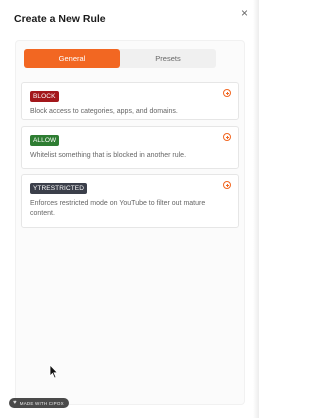  I want to click on close-icon: ×, so click(244, 13).